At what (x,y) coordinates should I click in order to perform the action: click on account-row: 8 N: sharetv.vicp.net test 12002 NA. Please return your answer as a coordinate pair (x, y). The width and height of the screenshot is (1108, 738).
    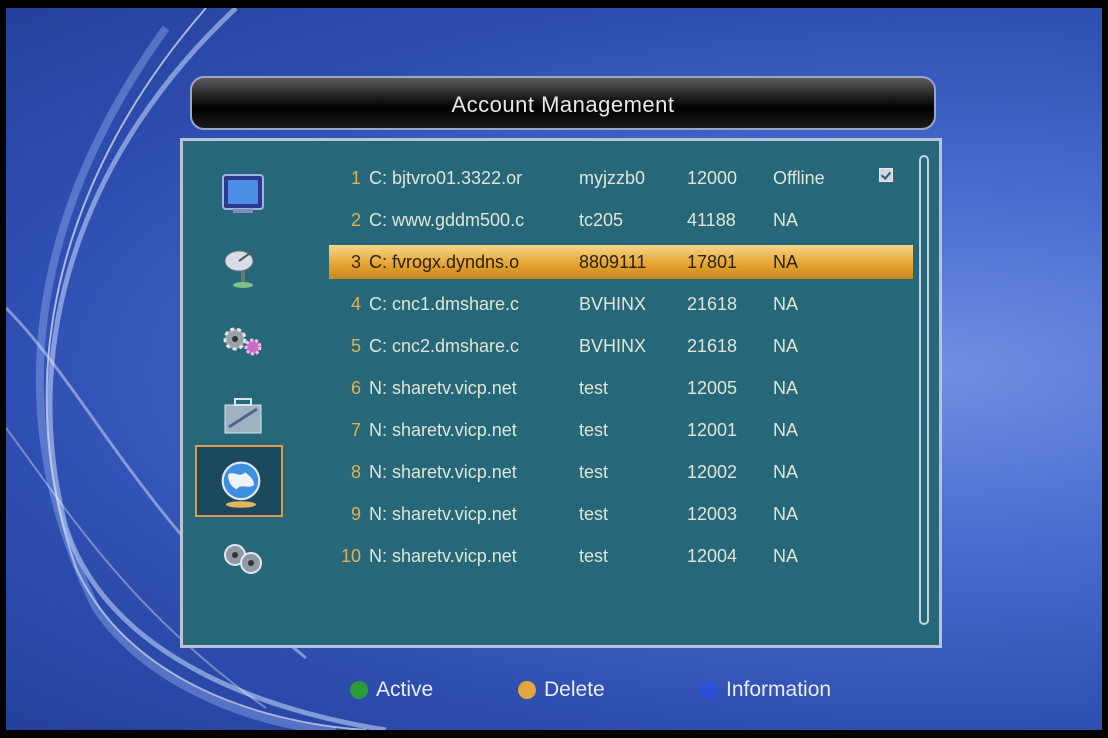
    Looking at the image, I should click on (621, 472).